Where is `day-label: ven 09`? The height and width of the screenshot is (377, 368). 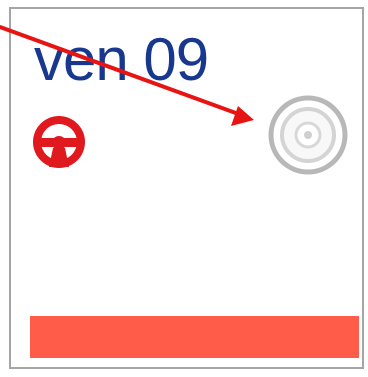
day-label: ven 09 is located at coordinates (121, 59).